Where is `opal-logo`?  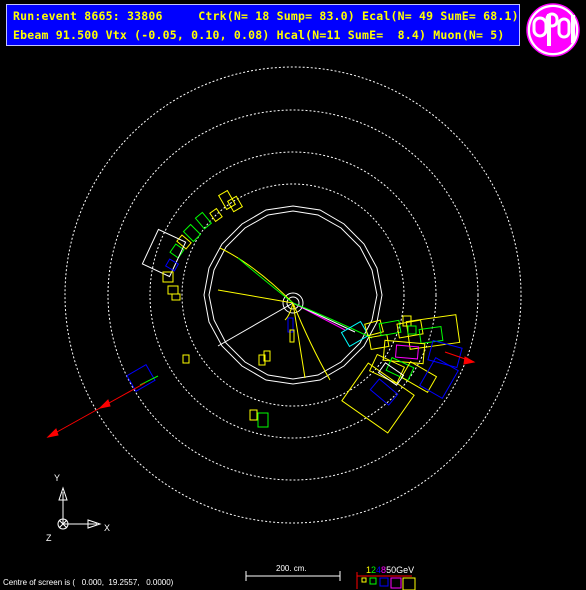
opal-logo is located at coordinates (553, 30).